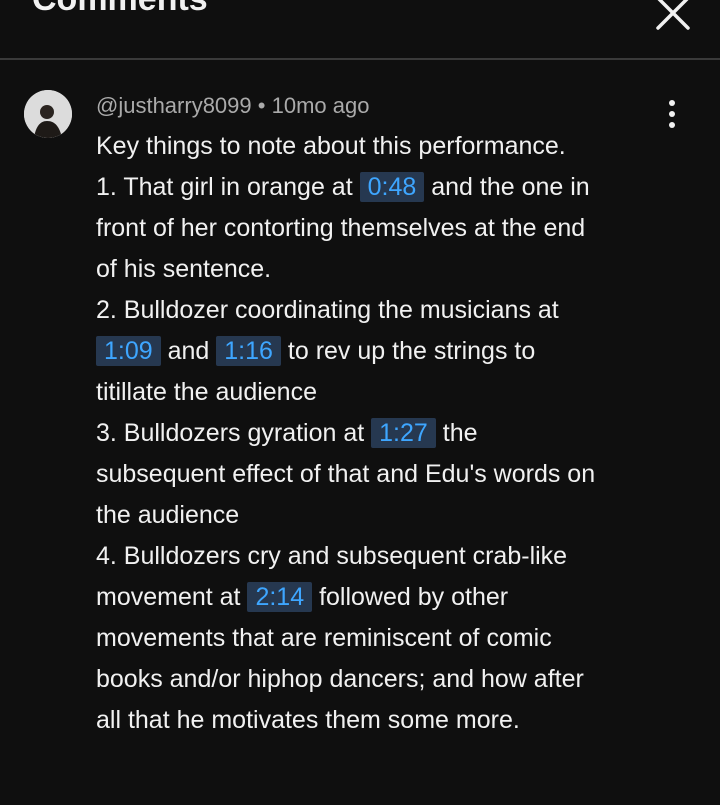 The image size is (720, 805). I want to click on comment-meta: @justharry8099 • 10mo ago, so click(232, 106).